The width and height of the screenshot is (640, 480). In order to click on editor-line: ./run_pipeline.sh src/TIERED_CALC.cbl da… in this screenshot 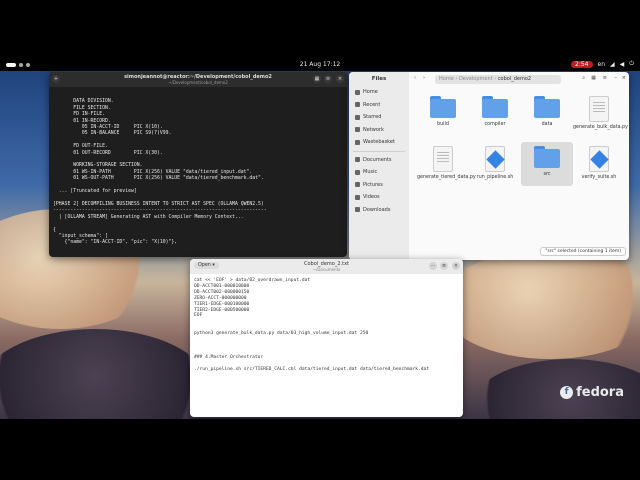, I will do `click(312, 369)`.